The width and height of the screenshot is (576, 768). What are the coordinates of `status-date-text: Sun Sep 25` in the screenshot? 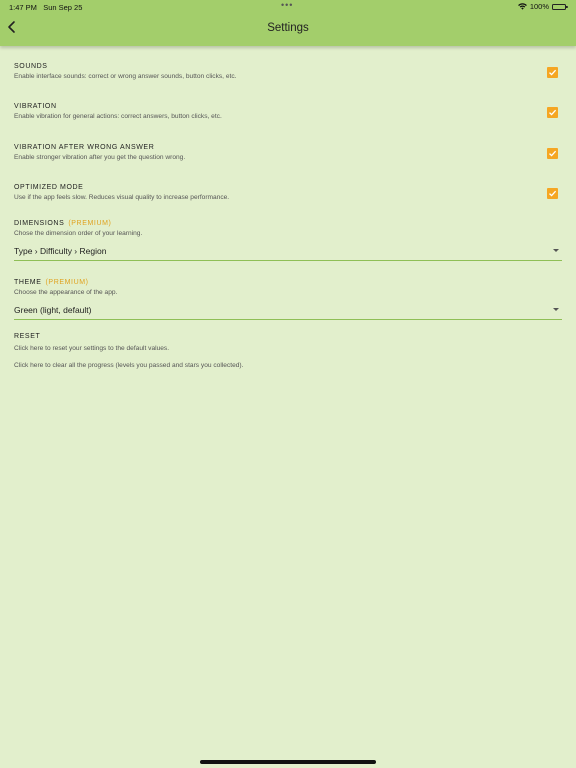 It's located at (63, 7).